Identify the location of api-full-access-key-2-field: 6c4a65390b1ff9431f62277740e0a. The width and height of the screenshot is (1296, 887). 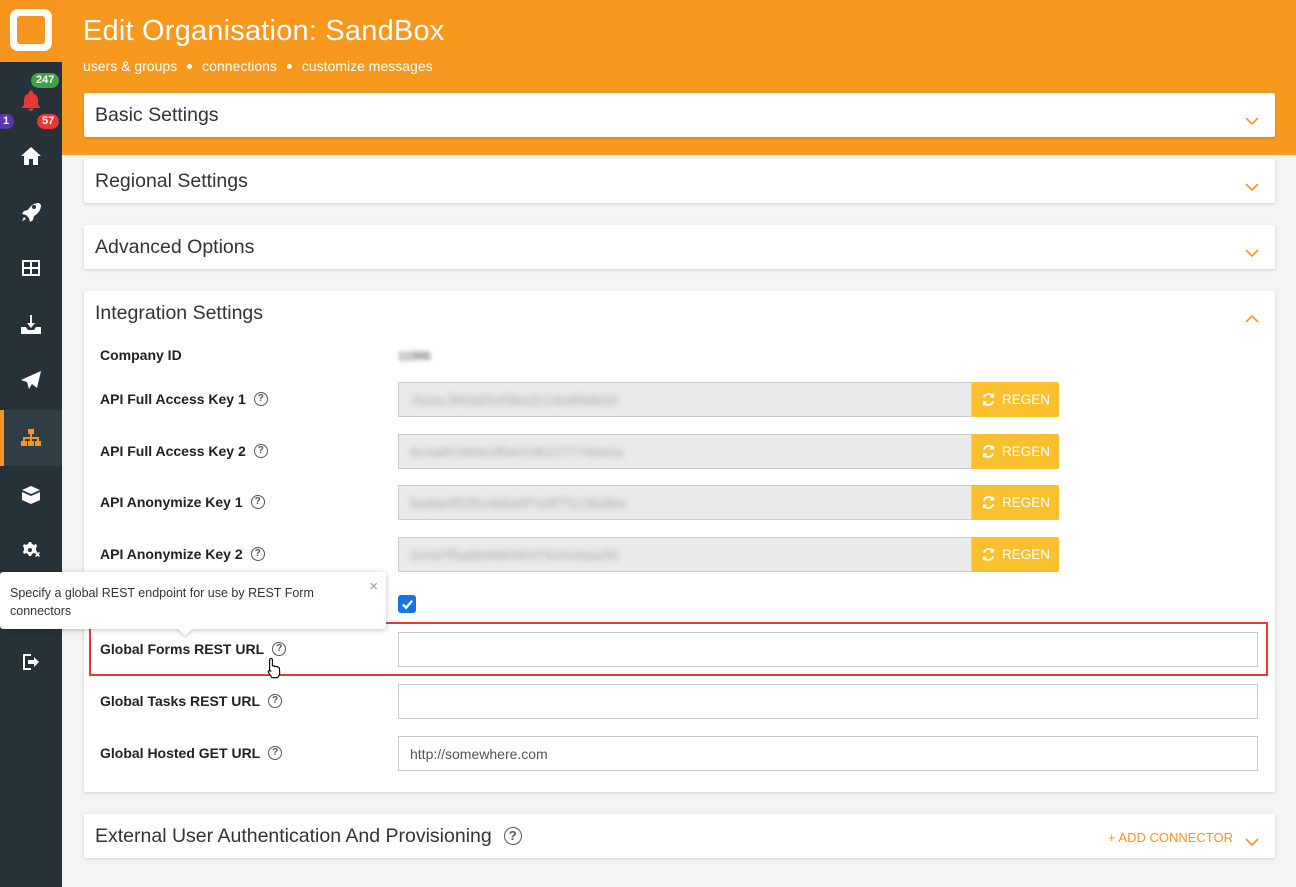
(685, 451).